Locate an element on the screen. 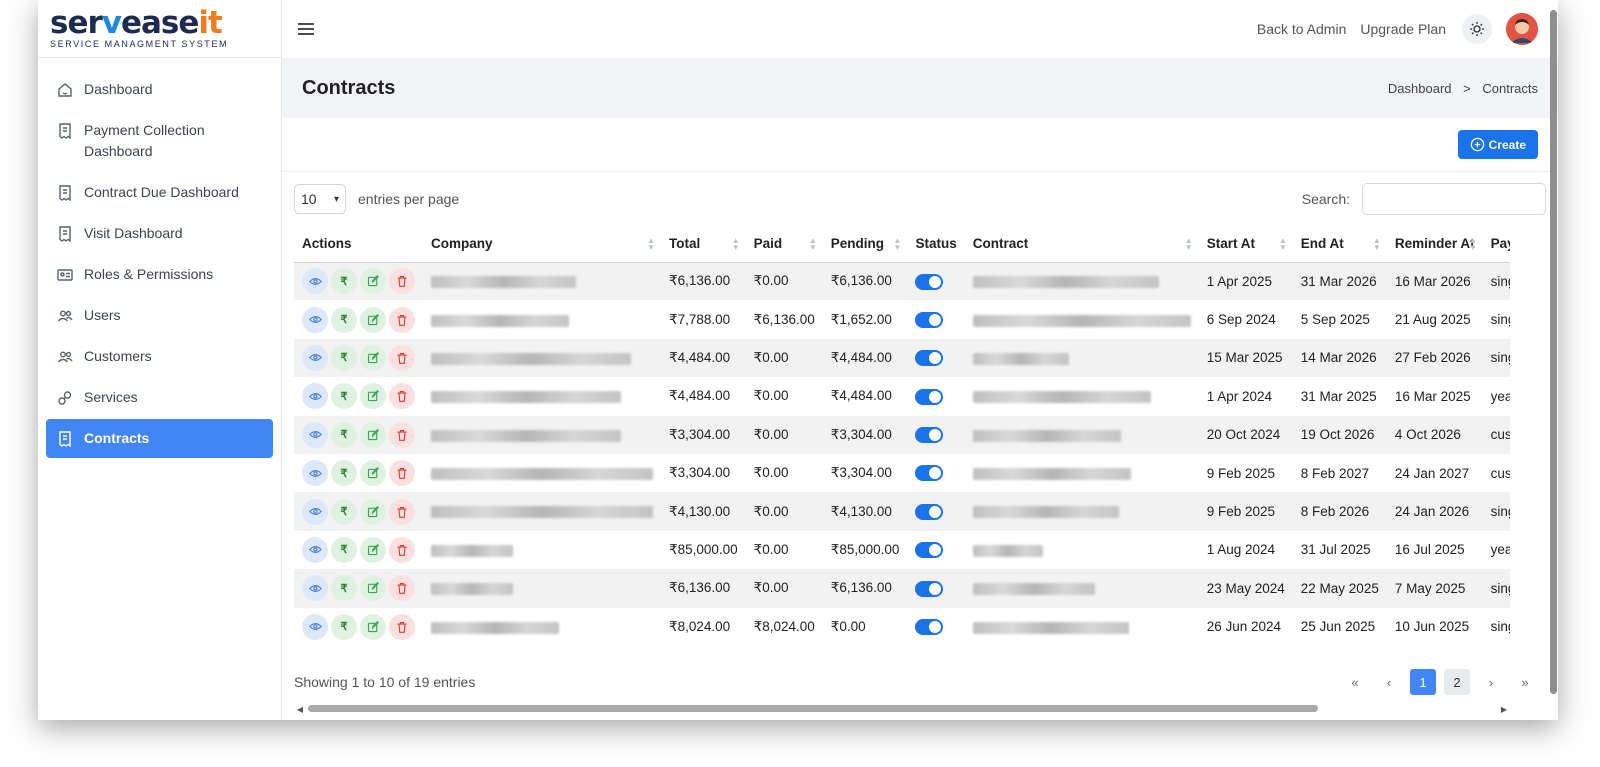 The image size is (1600, 767). end-at-cell: 31 Mar 2026 is located at coordinates (1339, 281).